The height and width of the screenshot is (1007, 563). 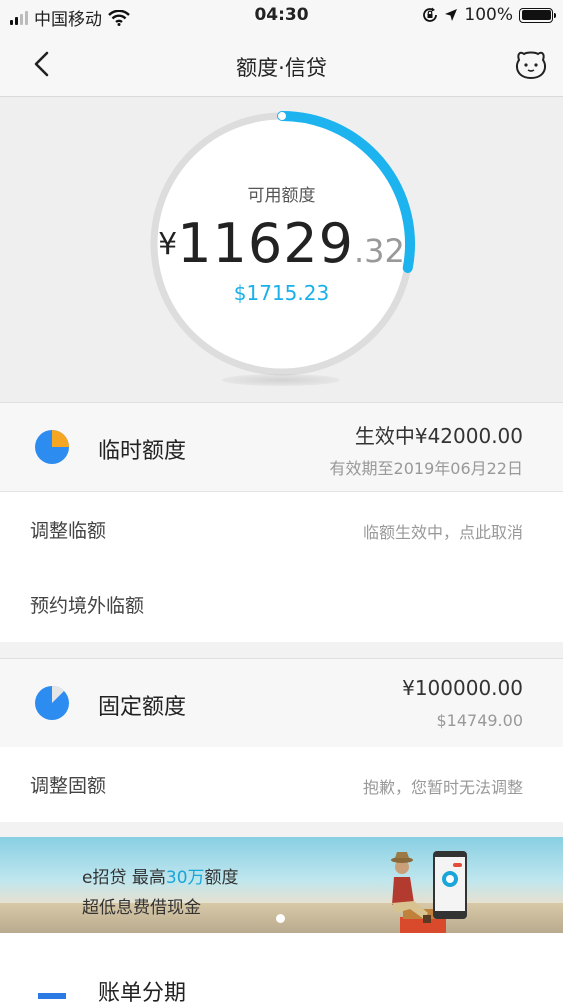 I want to click on fixed-limit-pie-icon, so click(x=52, y=703).